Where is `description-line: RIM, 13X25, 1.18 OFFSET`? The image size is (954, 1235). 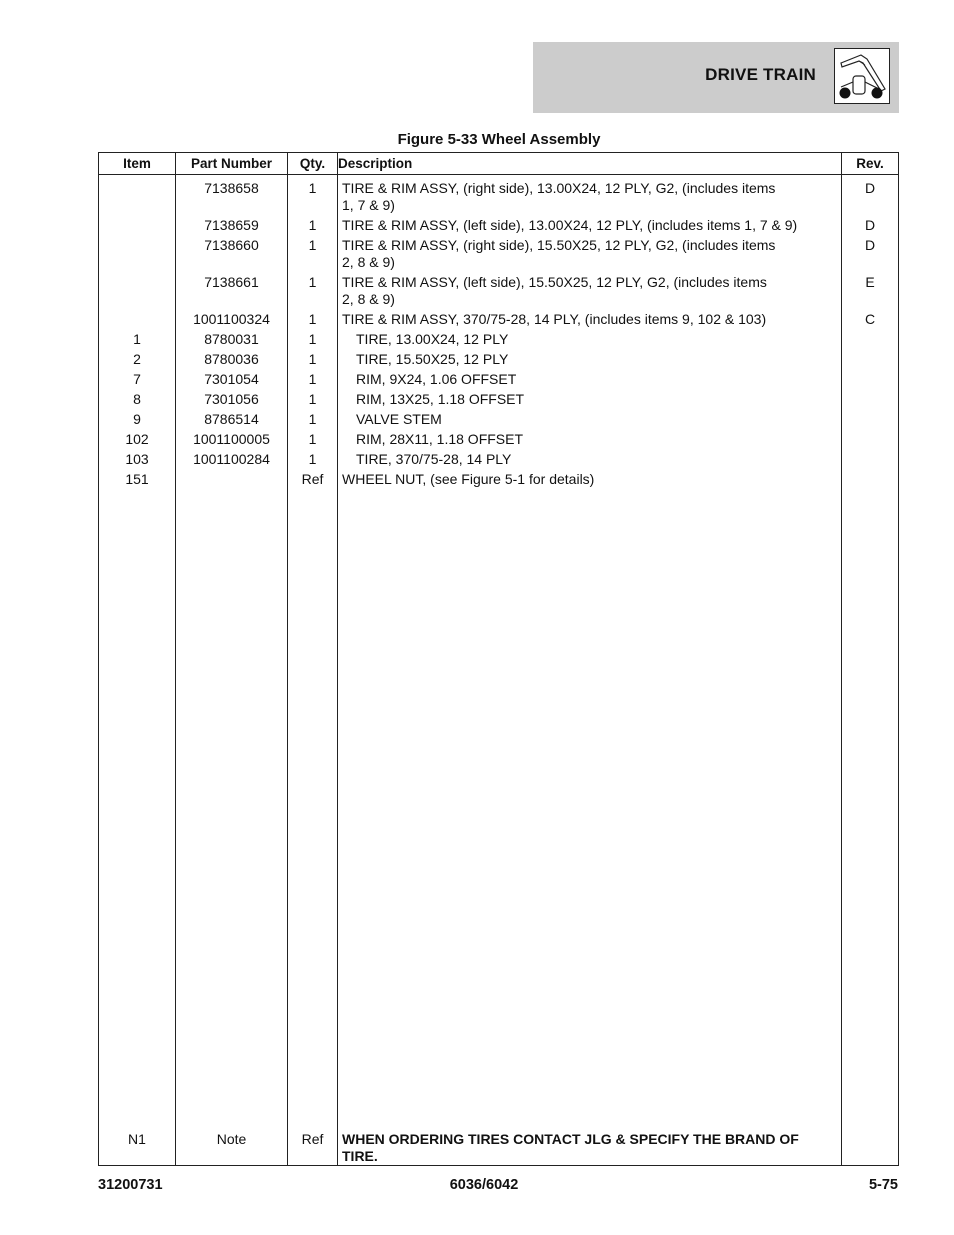 description-line: RIM, 13X25, 1.18 OFFSET is located at coordinates (440, 399).